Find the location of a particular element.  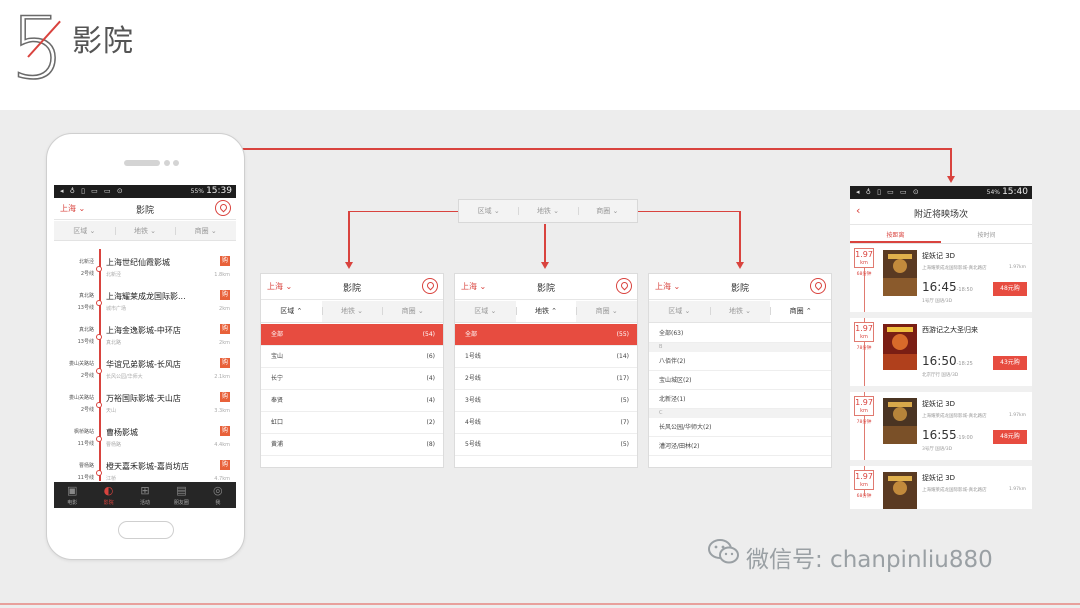

bottom-tab-bar: ▣ 电影 ◐ 影院 ⊞ 活动 ▤ 朋友圈 ◎ 我 is located at coordinates (145, 495).